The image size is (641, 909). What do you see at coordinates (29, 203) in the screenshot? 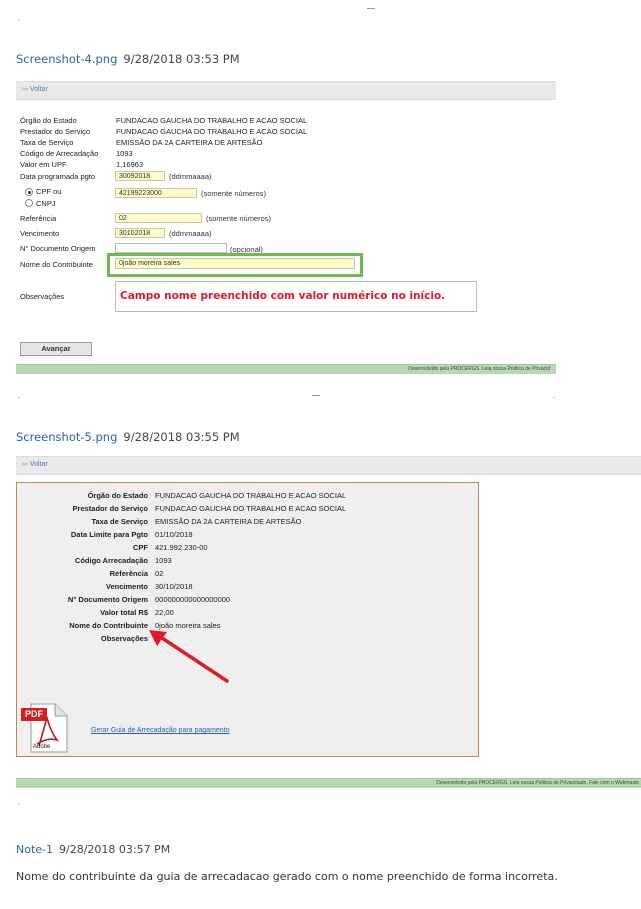
I see `cnpj-radio` at bounding box center [29, 203].